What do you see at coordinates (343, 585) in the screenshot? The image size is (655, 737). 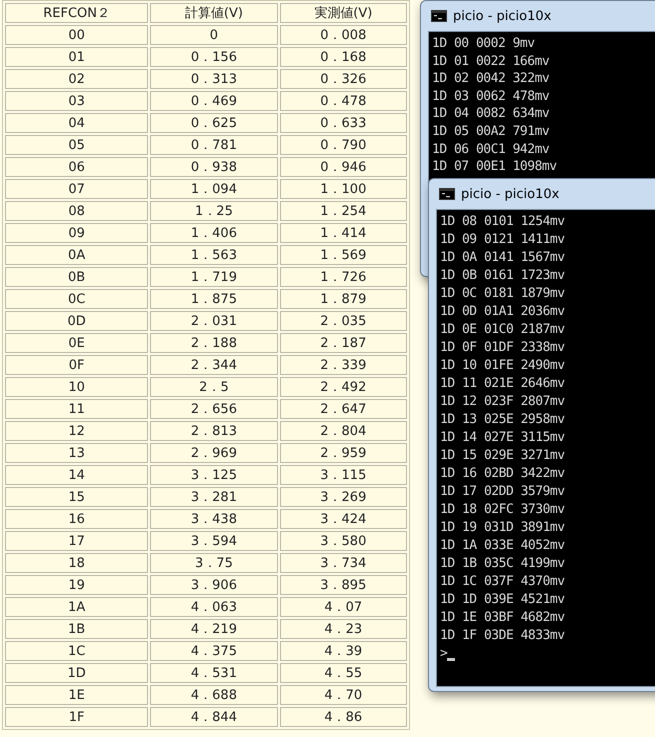 I see `table-cell: 3．895` at bounding box center [343, 585].